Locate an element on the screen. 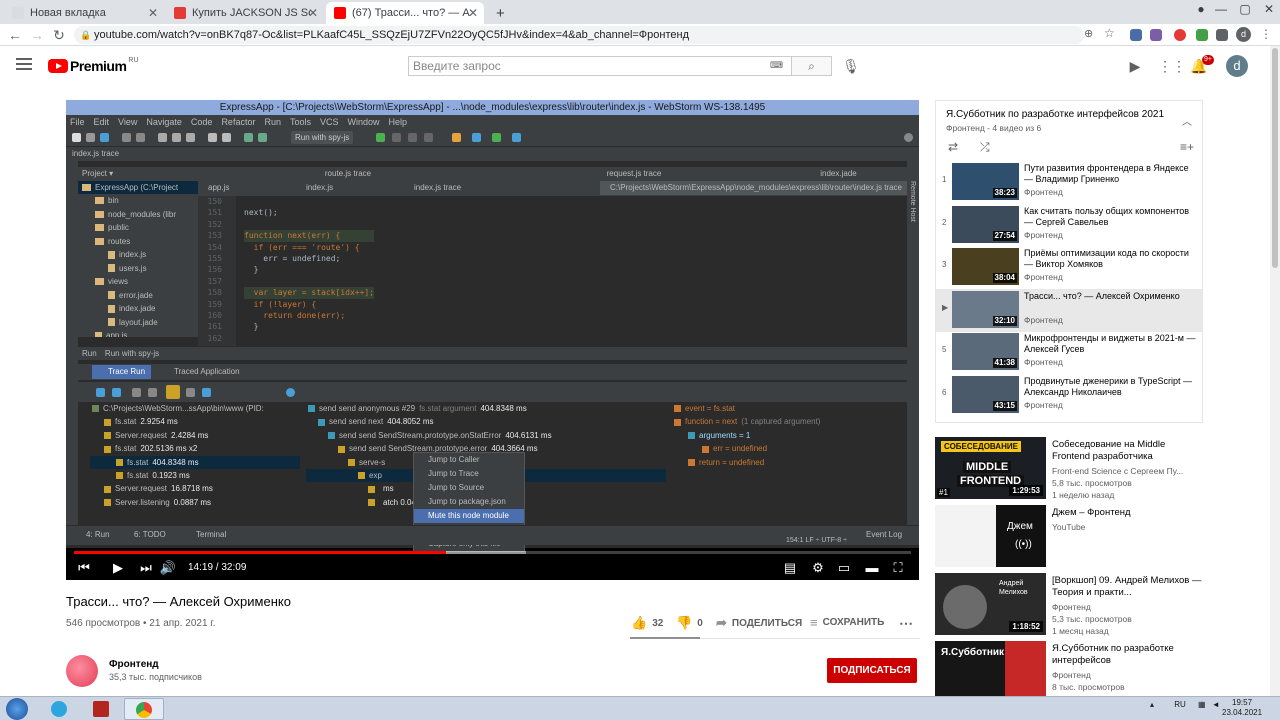 The width and height of the screenshot is (1280, 720). opera-extension-icon is located at coordinates (1180, 35).